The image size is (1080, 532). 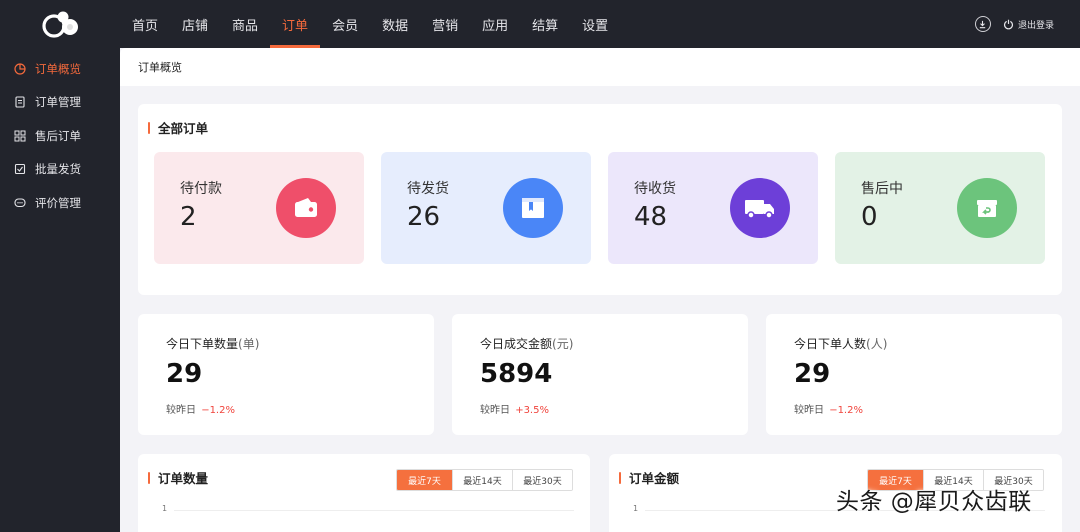 I want to click on sidebar-item-label: 售后订单, so click(x=58, y=135).